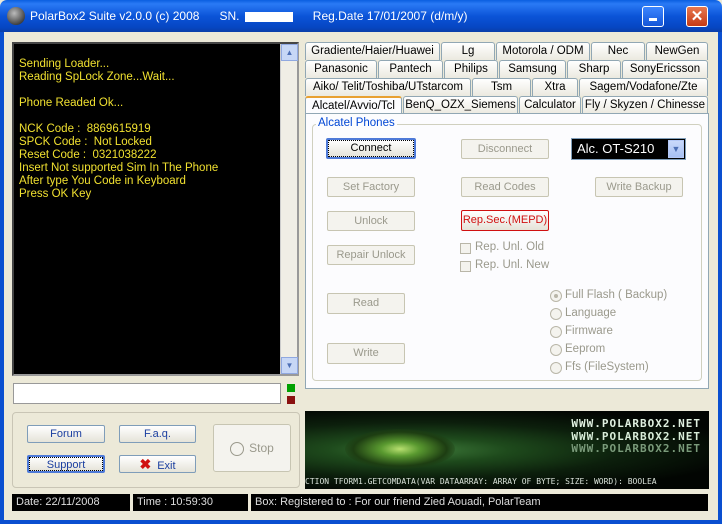 The height and width of the screenshot is (524, 722). Describe the element at coordinates (289, 365) in the screenshot. I see `scroll-down-arrow-icon: ▼` at that location.